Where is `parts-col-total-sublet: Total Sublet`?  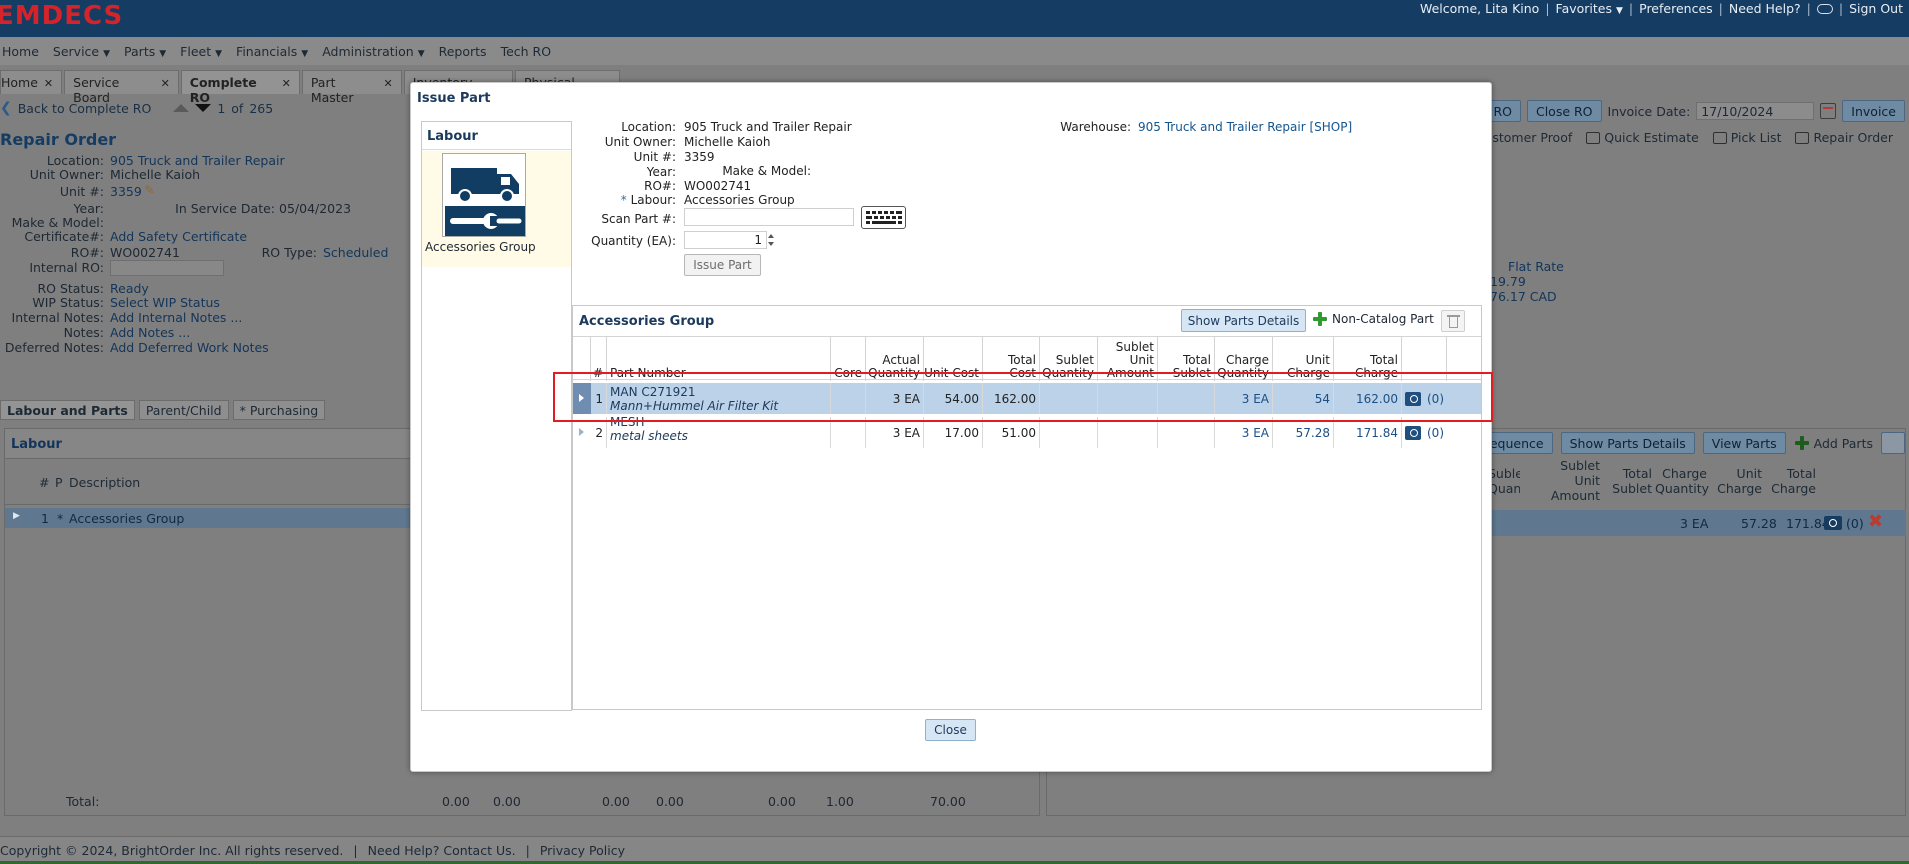 parts-col-total-sublet: Total Sublet is located at coordinates (1632, 481).